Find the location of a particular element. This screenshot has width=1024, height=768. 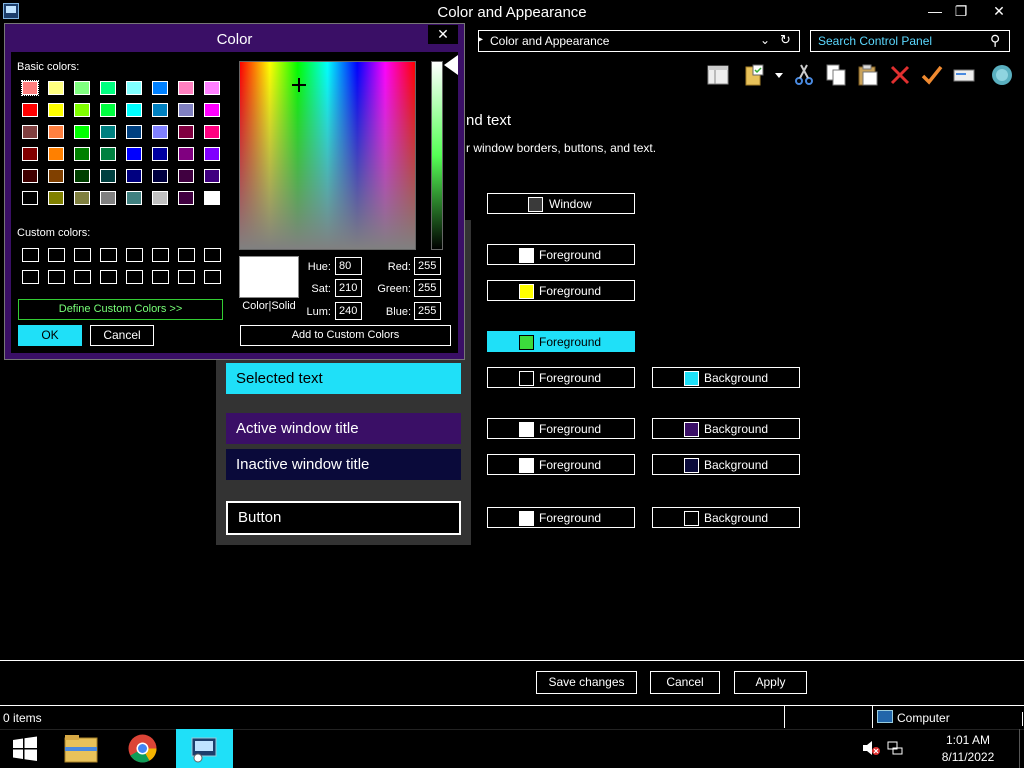

dialog-close-button: ✕ is located at coordinates (443, 34).